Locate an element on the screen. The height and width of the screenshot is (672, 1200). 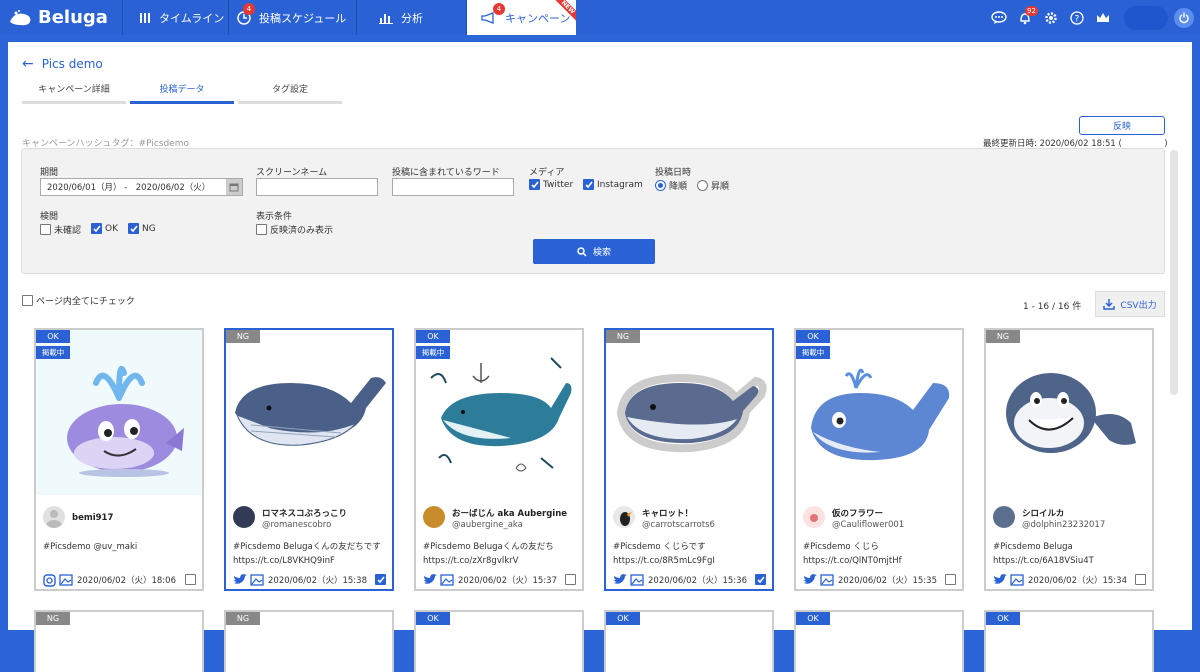
radio-selected-icon is located at coordinates (660, 185).